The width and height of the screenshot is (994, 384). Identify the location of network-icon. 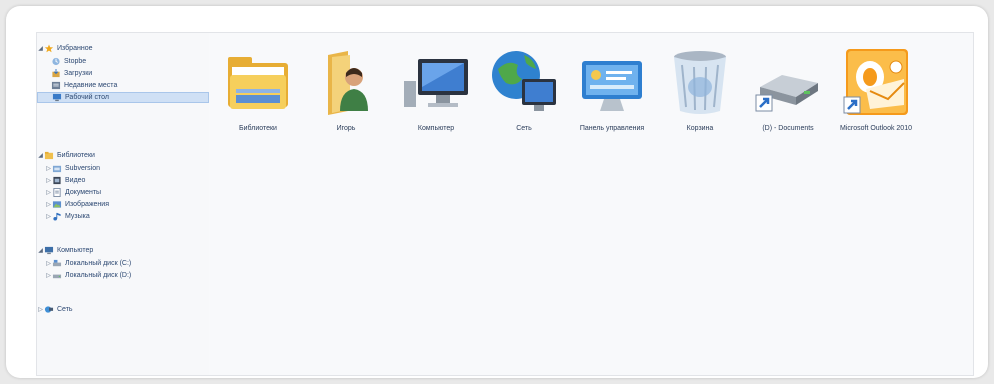
(49, 309).